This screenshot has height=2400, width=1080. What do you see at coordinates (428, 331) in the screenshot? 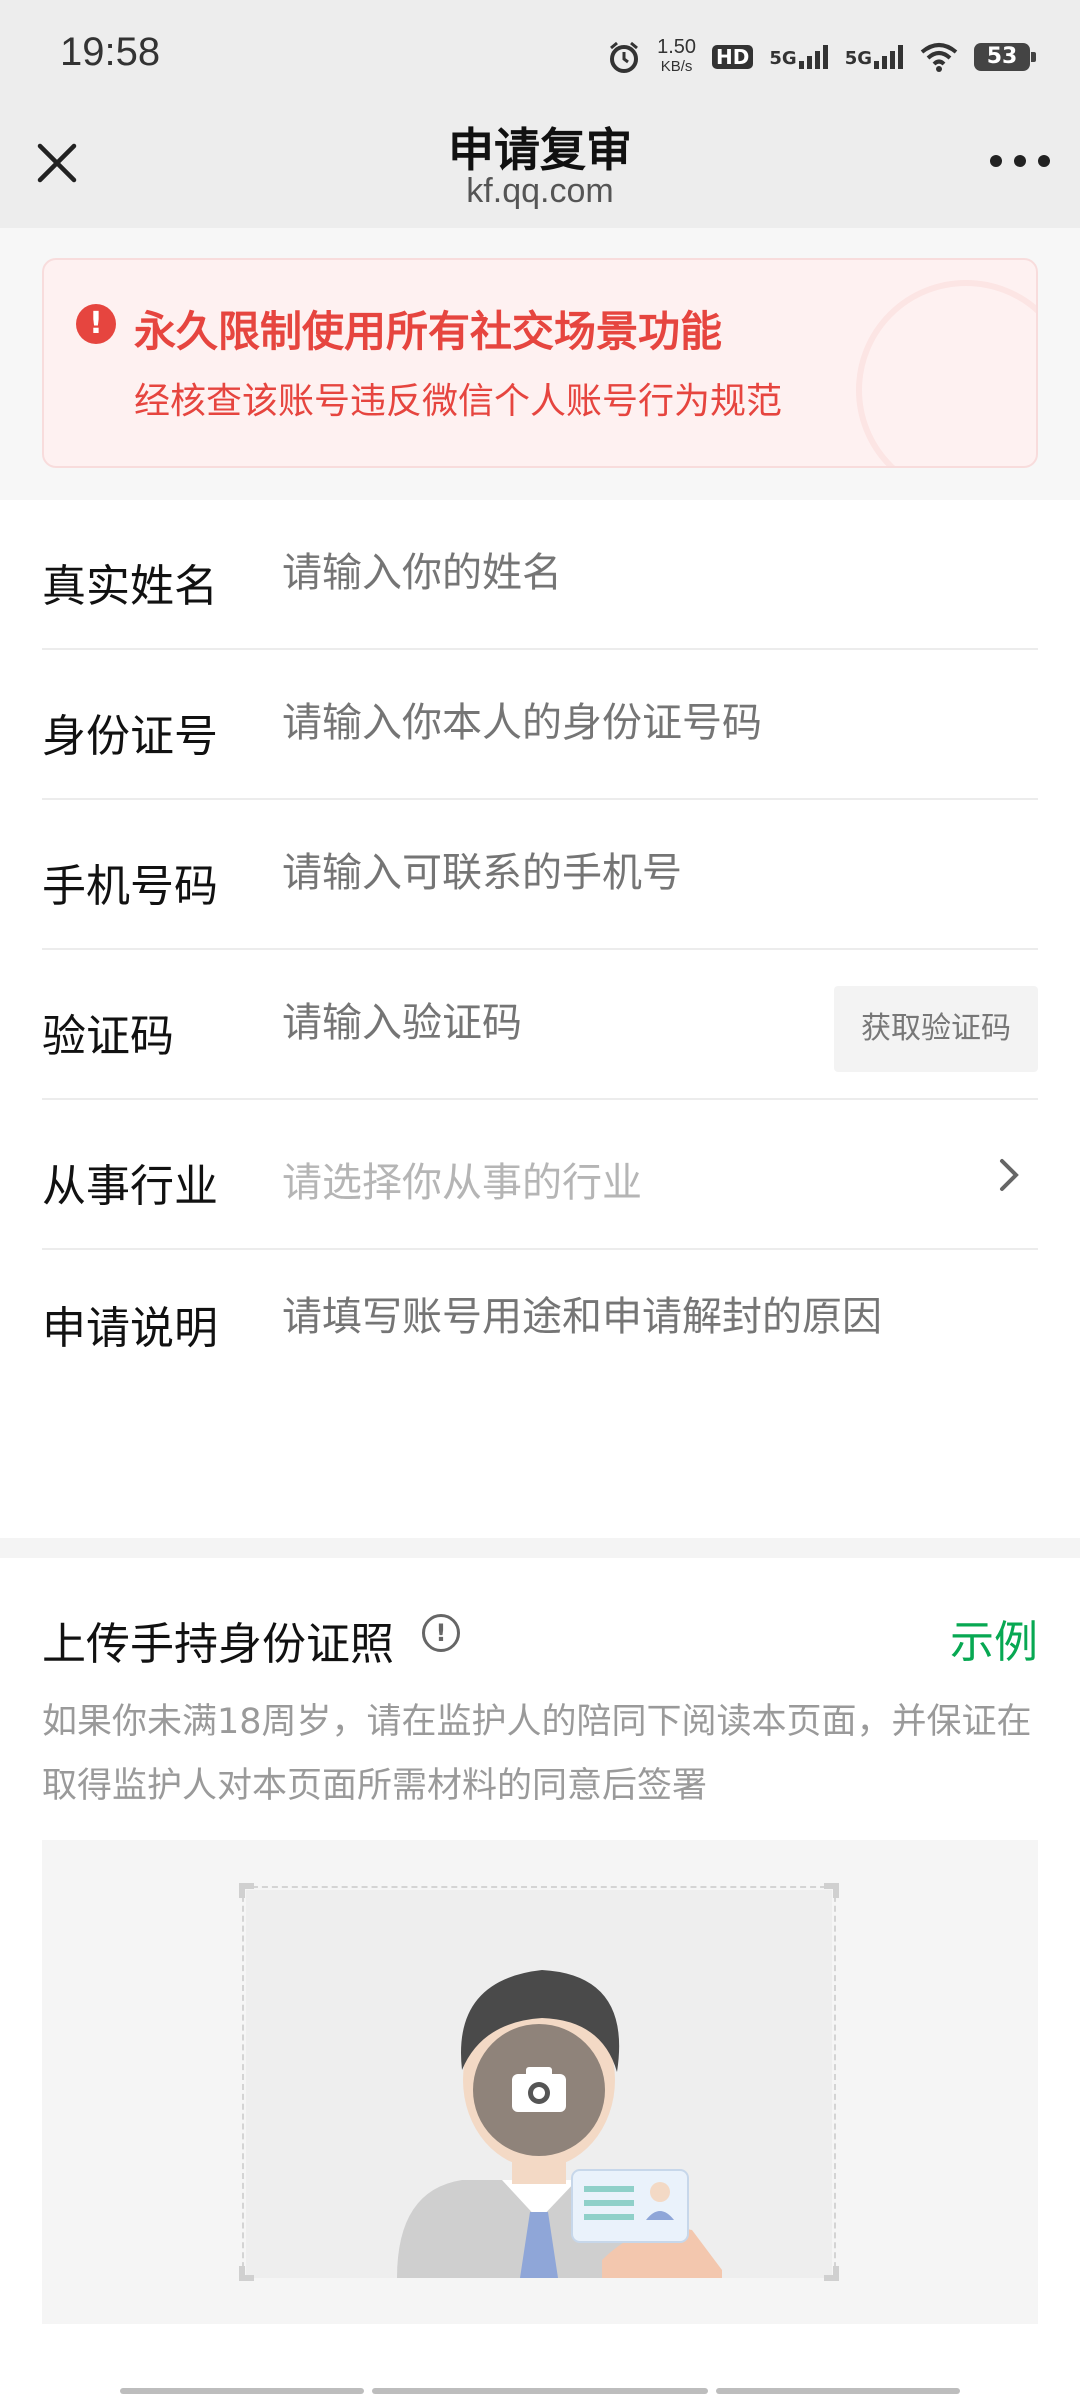
I see `banner-title: 永久限制使用所有社交场景功能` at bounding box center [428, 331].